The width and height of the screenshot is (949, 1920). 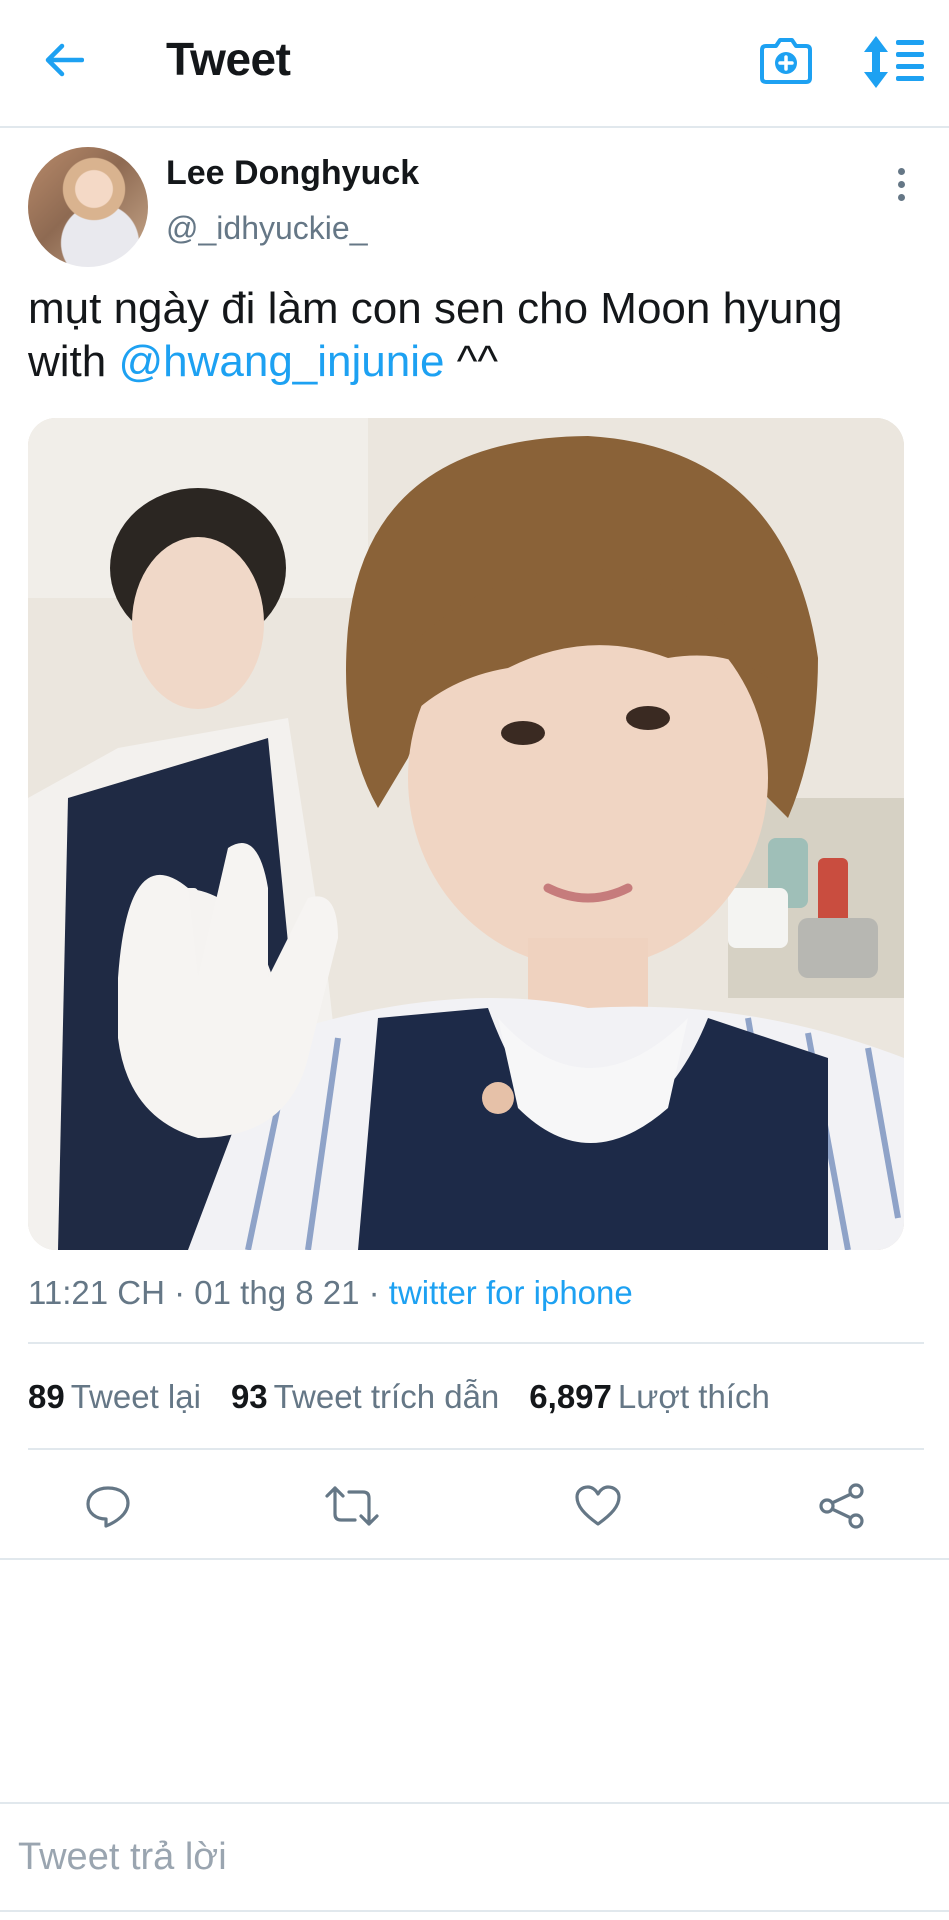 What do you see at coordinates (88, 207) in the screenshot?
I see `avatar` at bounding box center [88, 207].